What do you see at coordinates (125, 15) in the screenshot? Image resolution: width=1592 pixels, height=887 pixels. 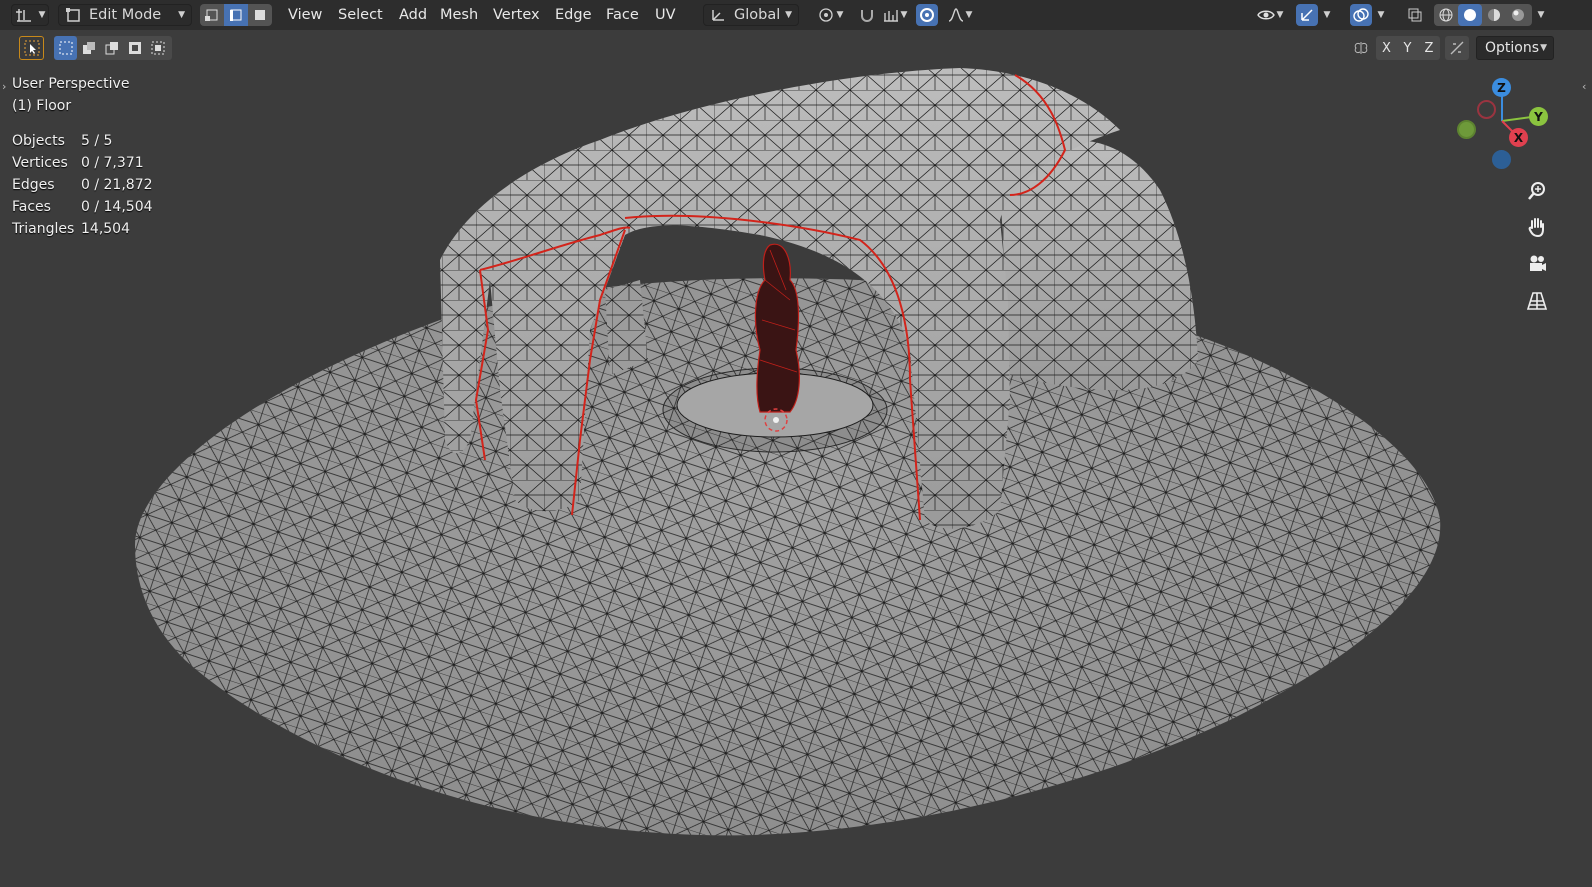 I see `mode-selector: Edit Mode ▼` at bounding box center [125, 15].